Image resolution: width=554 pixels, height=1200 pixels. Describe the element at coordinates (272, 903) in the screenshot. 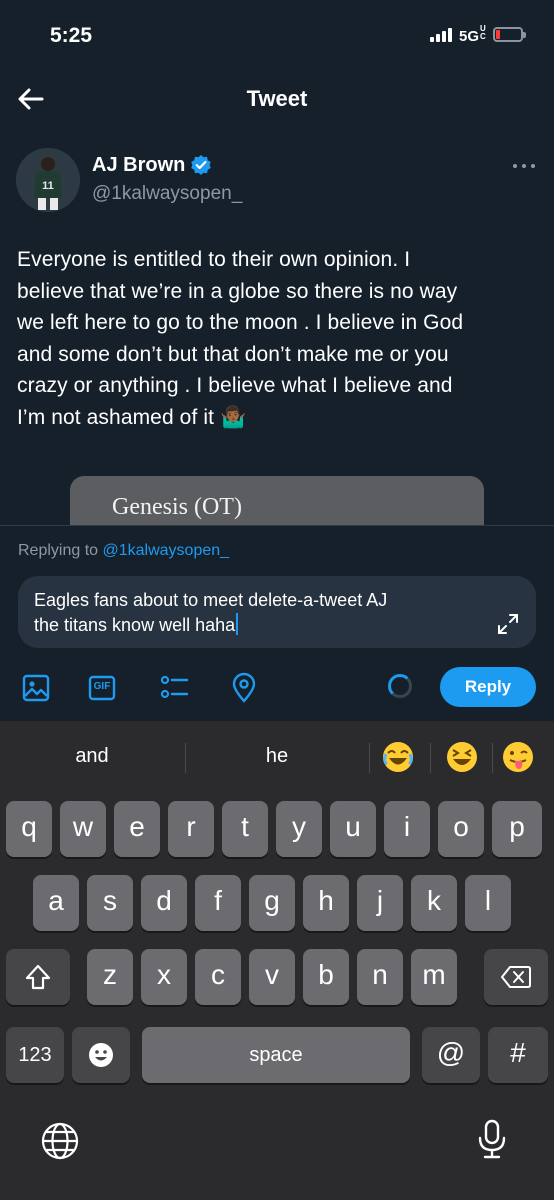

I see `key-g: g` at that location.